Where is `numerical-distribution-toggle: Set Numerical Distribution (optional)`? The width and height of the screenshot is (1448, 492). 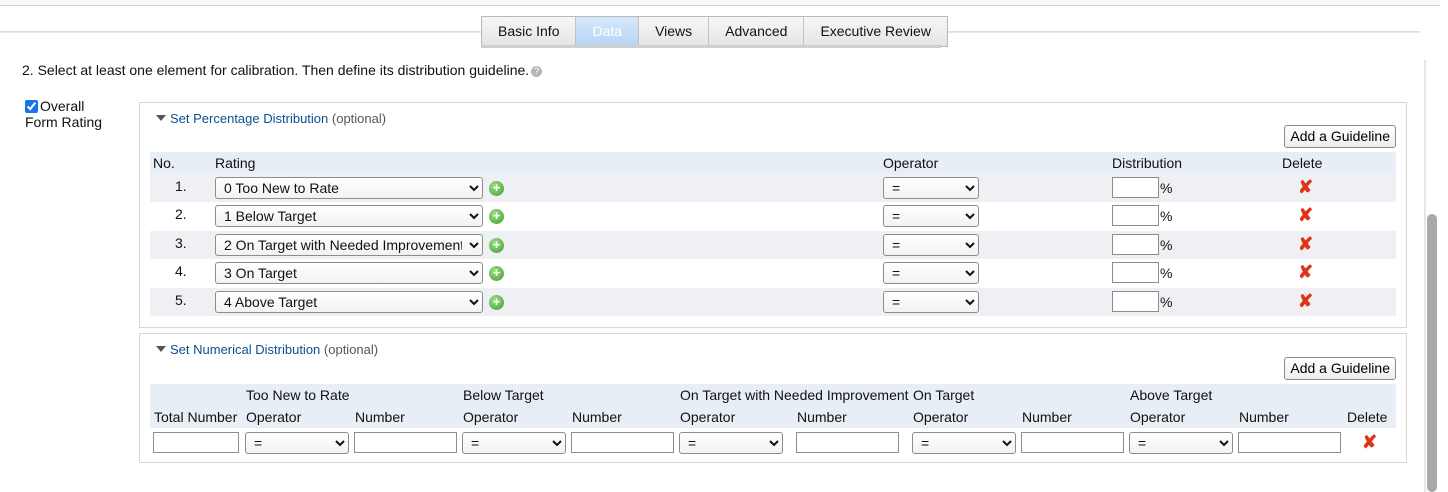
numerical-distribution-toggle: Set Numerical Distribution (optional) is located at coordinates (267, 349).